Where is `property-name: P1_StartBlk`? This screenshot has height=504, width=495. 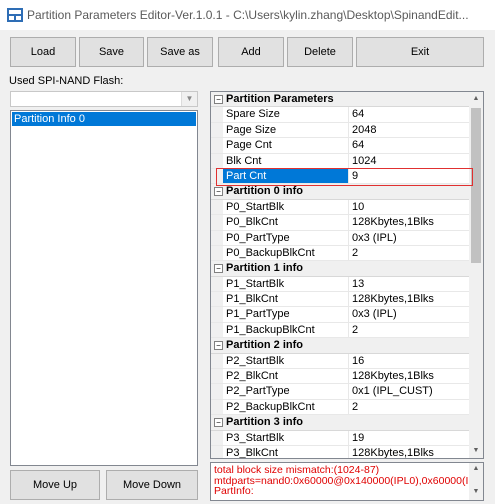
property-name: P1_StartBlk is located at coordinates (255, 283).